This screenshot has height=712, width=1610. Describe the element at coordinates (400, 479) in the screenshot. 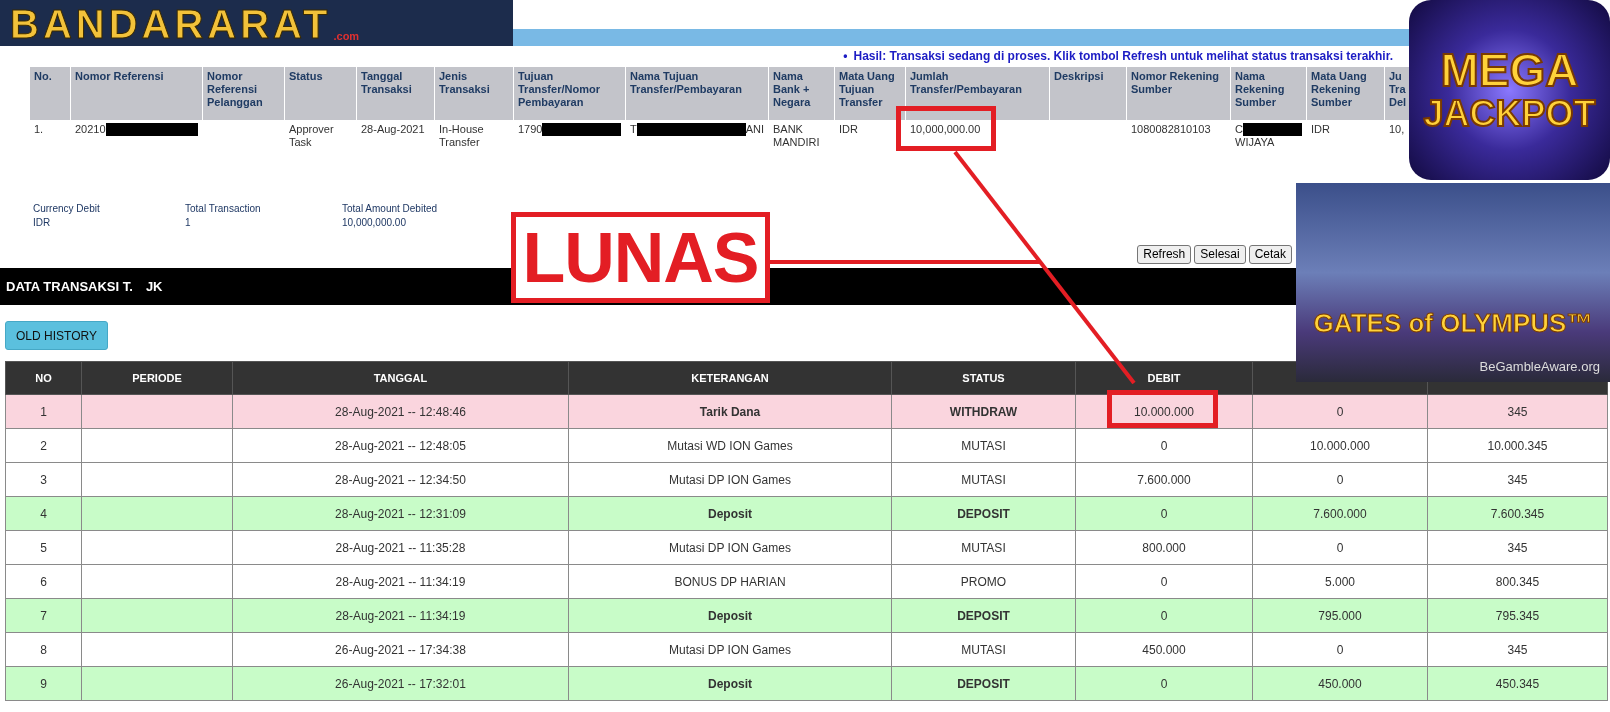

I see `table-cell-text: 28-Aug-2021 -- 12:34:50` at that location.